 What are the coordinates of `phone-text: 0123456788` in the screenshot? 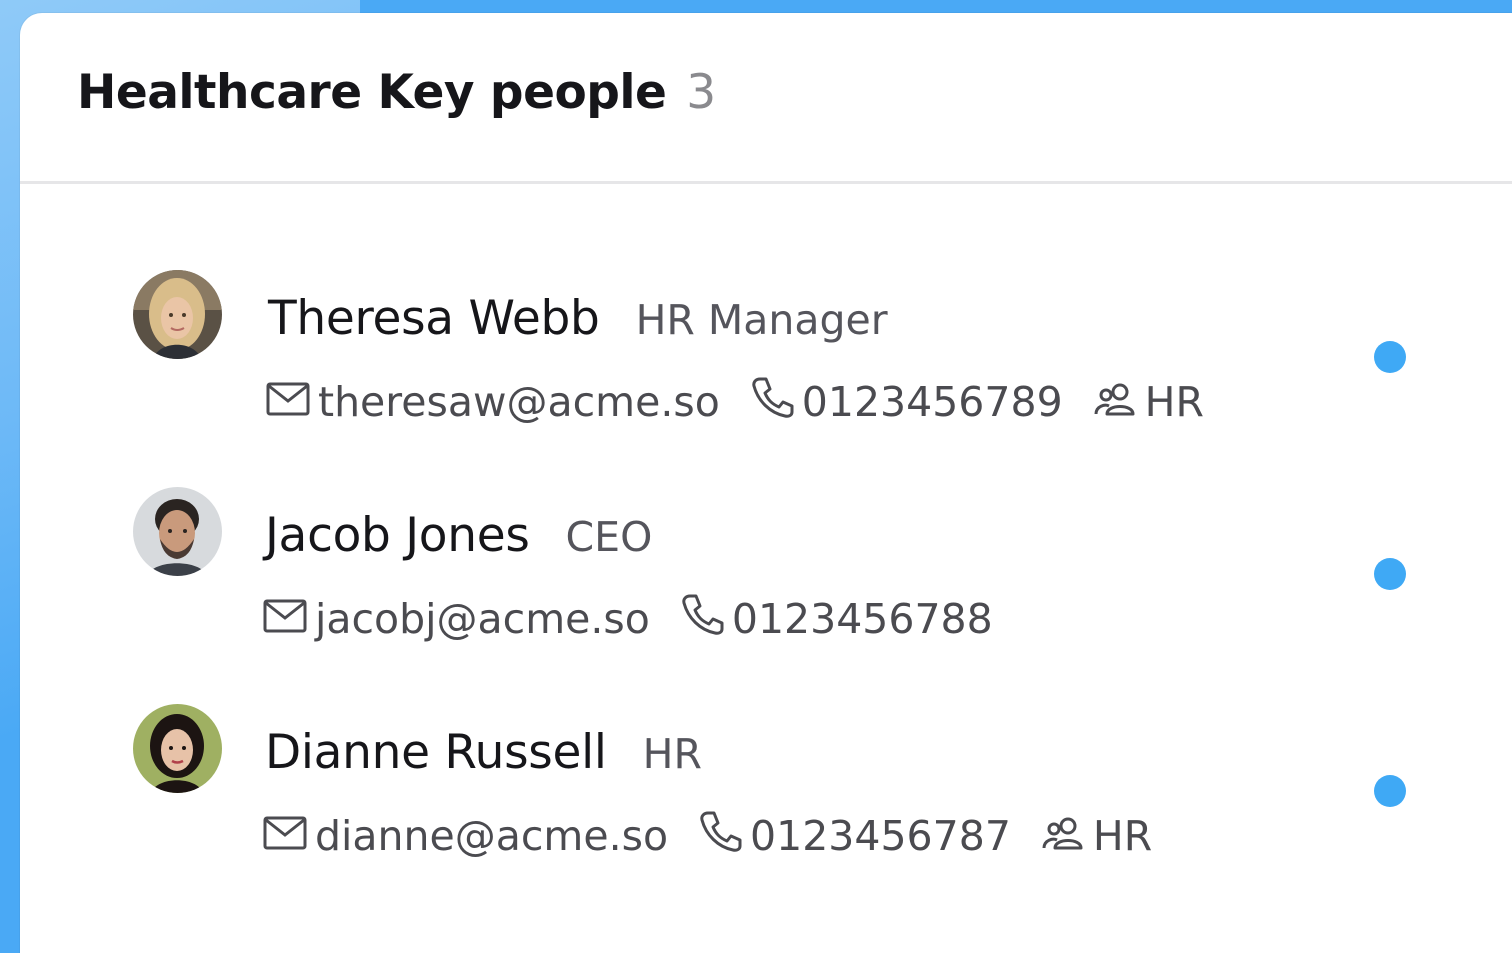 It's located at (862, 619).